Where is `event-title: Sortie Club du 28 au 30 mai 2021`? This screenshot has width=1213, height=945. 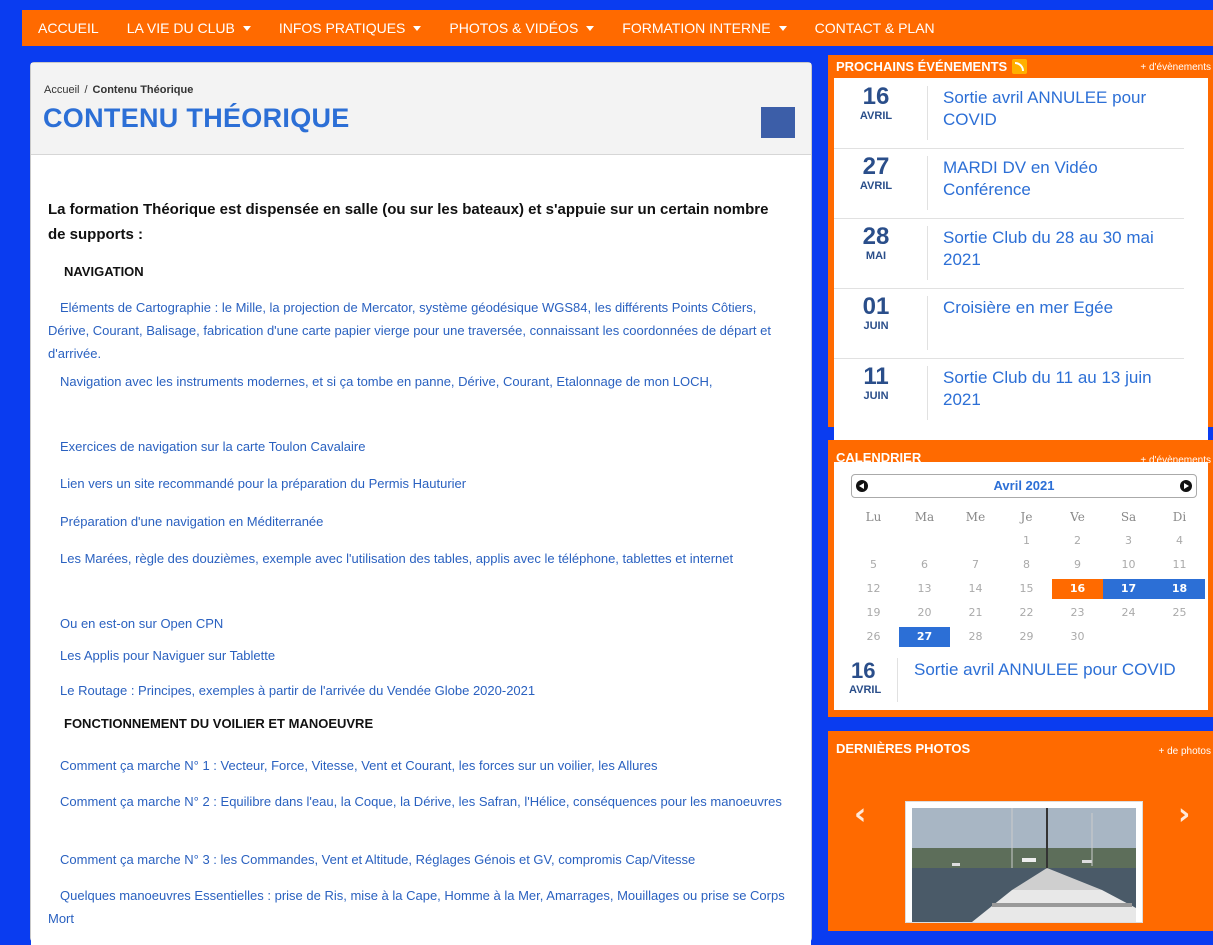 event-title: Sortie Club du 28 au 30 mai 2021 is located at coordinates (1063, 249).